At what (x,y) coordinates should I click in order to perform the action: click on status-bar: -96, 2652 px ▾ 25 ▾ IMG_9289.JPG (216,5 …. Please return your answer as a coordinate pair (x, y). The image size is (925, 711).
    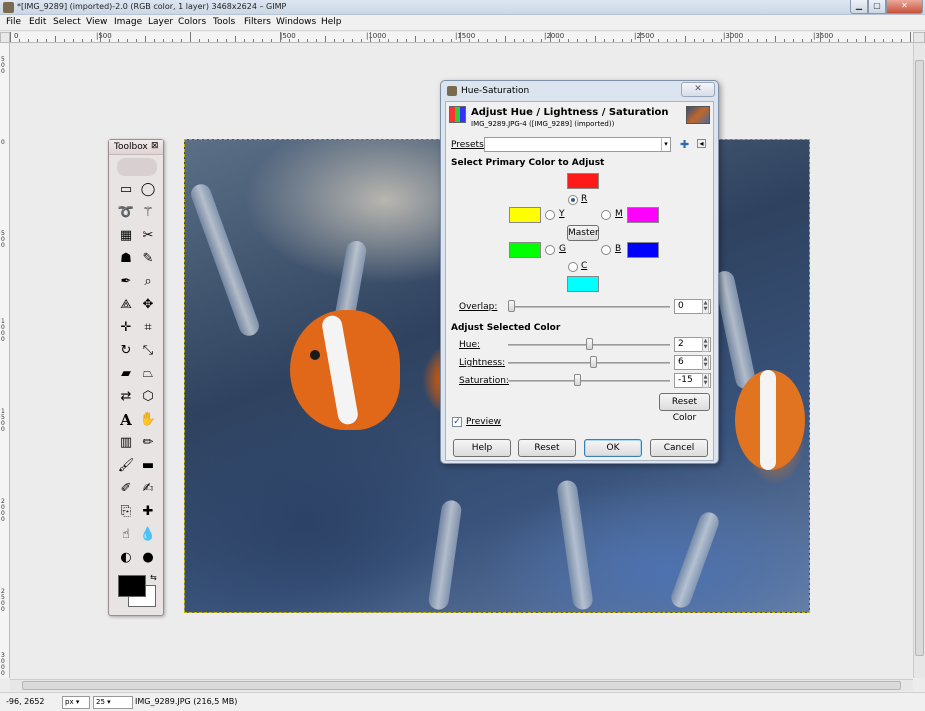
    Looking at the image, I should click on (462, 701).